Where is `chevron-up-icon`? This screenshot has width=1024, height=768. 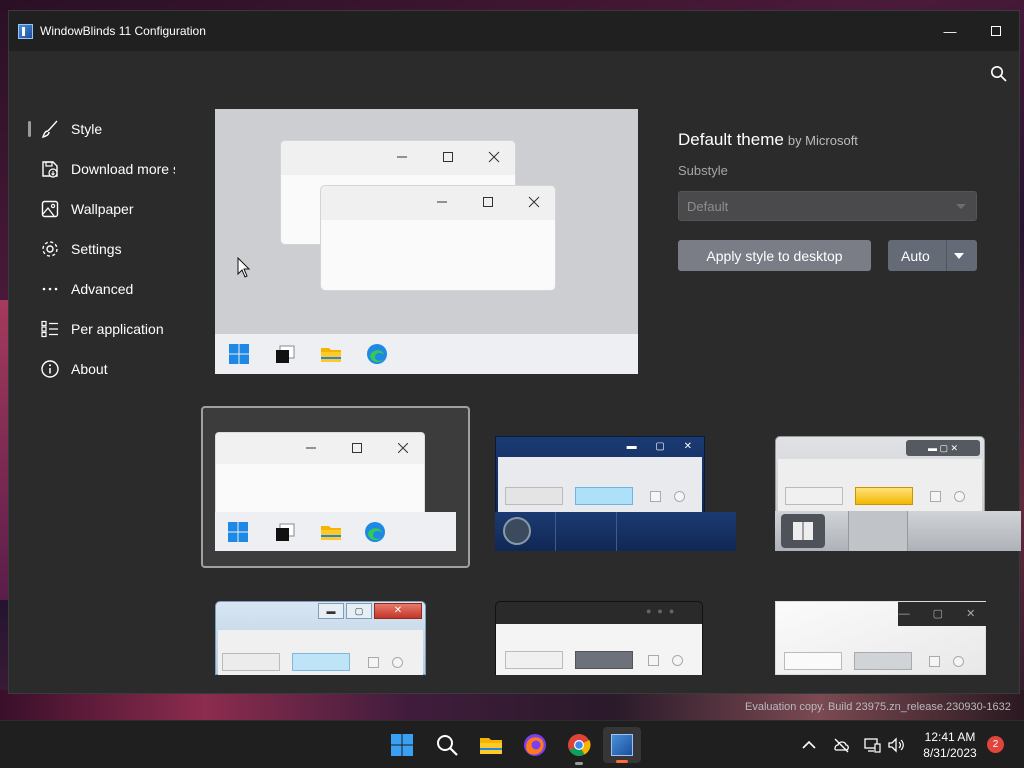 chevron-up-icon is located at coordinates (809, 745).